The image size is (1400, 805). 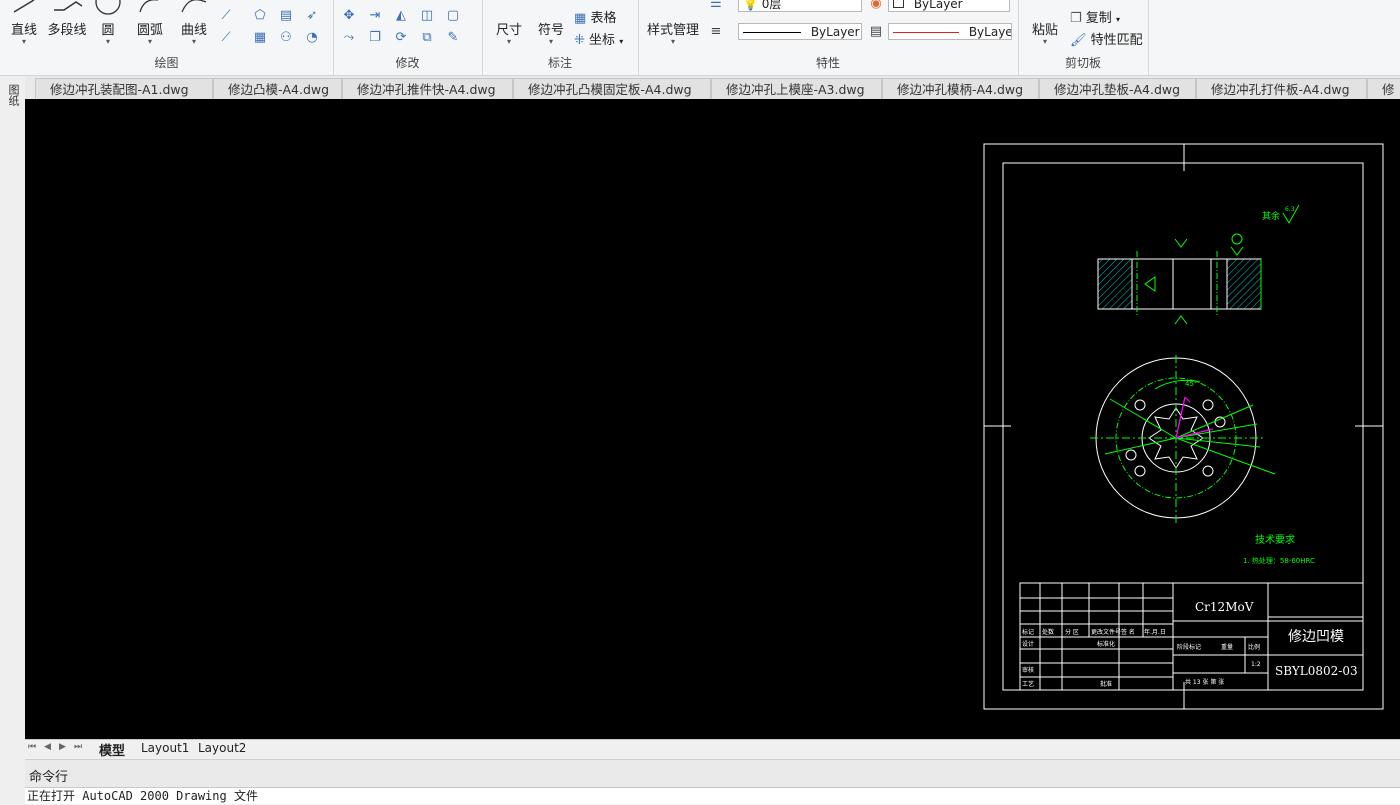 I want to click on copy-icon: ❐, so click(x=1076, y=18).